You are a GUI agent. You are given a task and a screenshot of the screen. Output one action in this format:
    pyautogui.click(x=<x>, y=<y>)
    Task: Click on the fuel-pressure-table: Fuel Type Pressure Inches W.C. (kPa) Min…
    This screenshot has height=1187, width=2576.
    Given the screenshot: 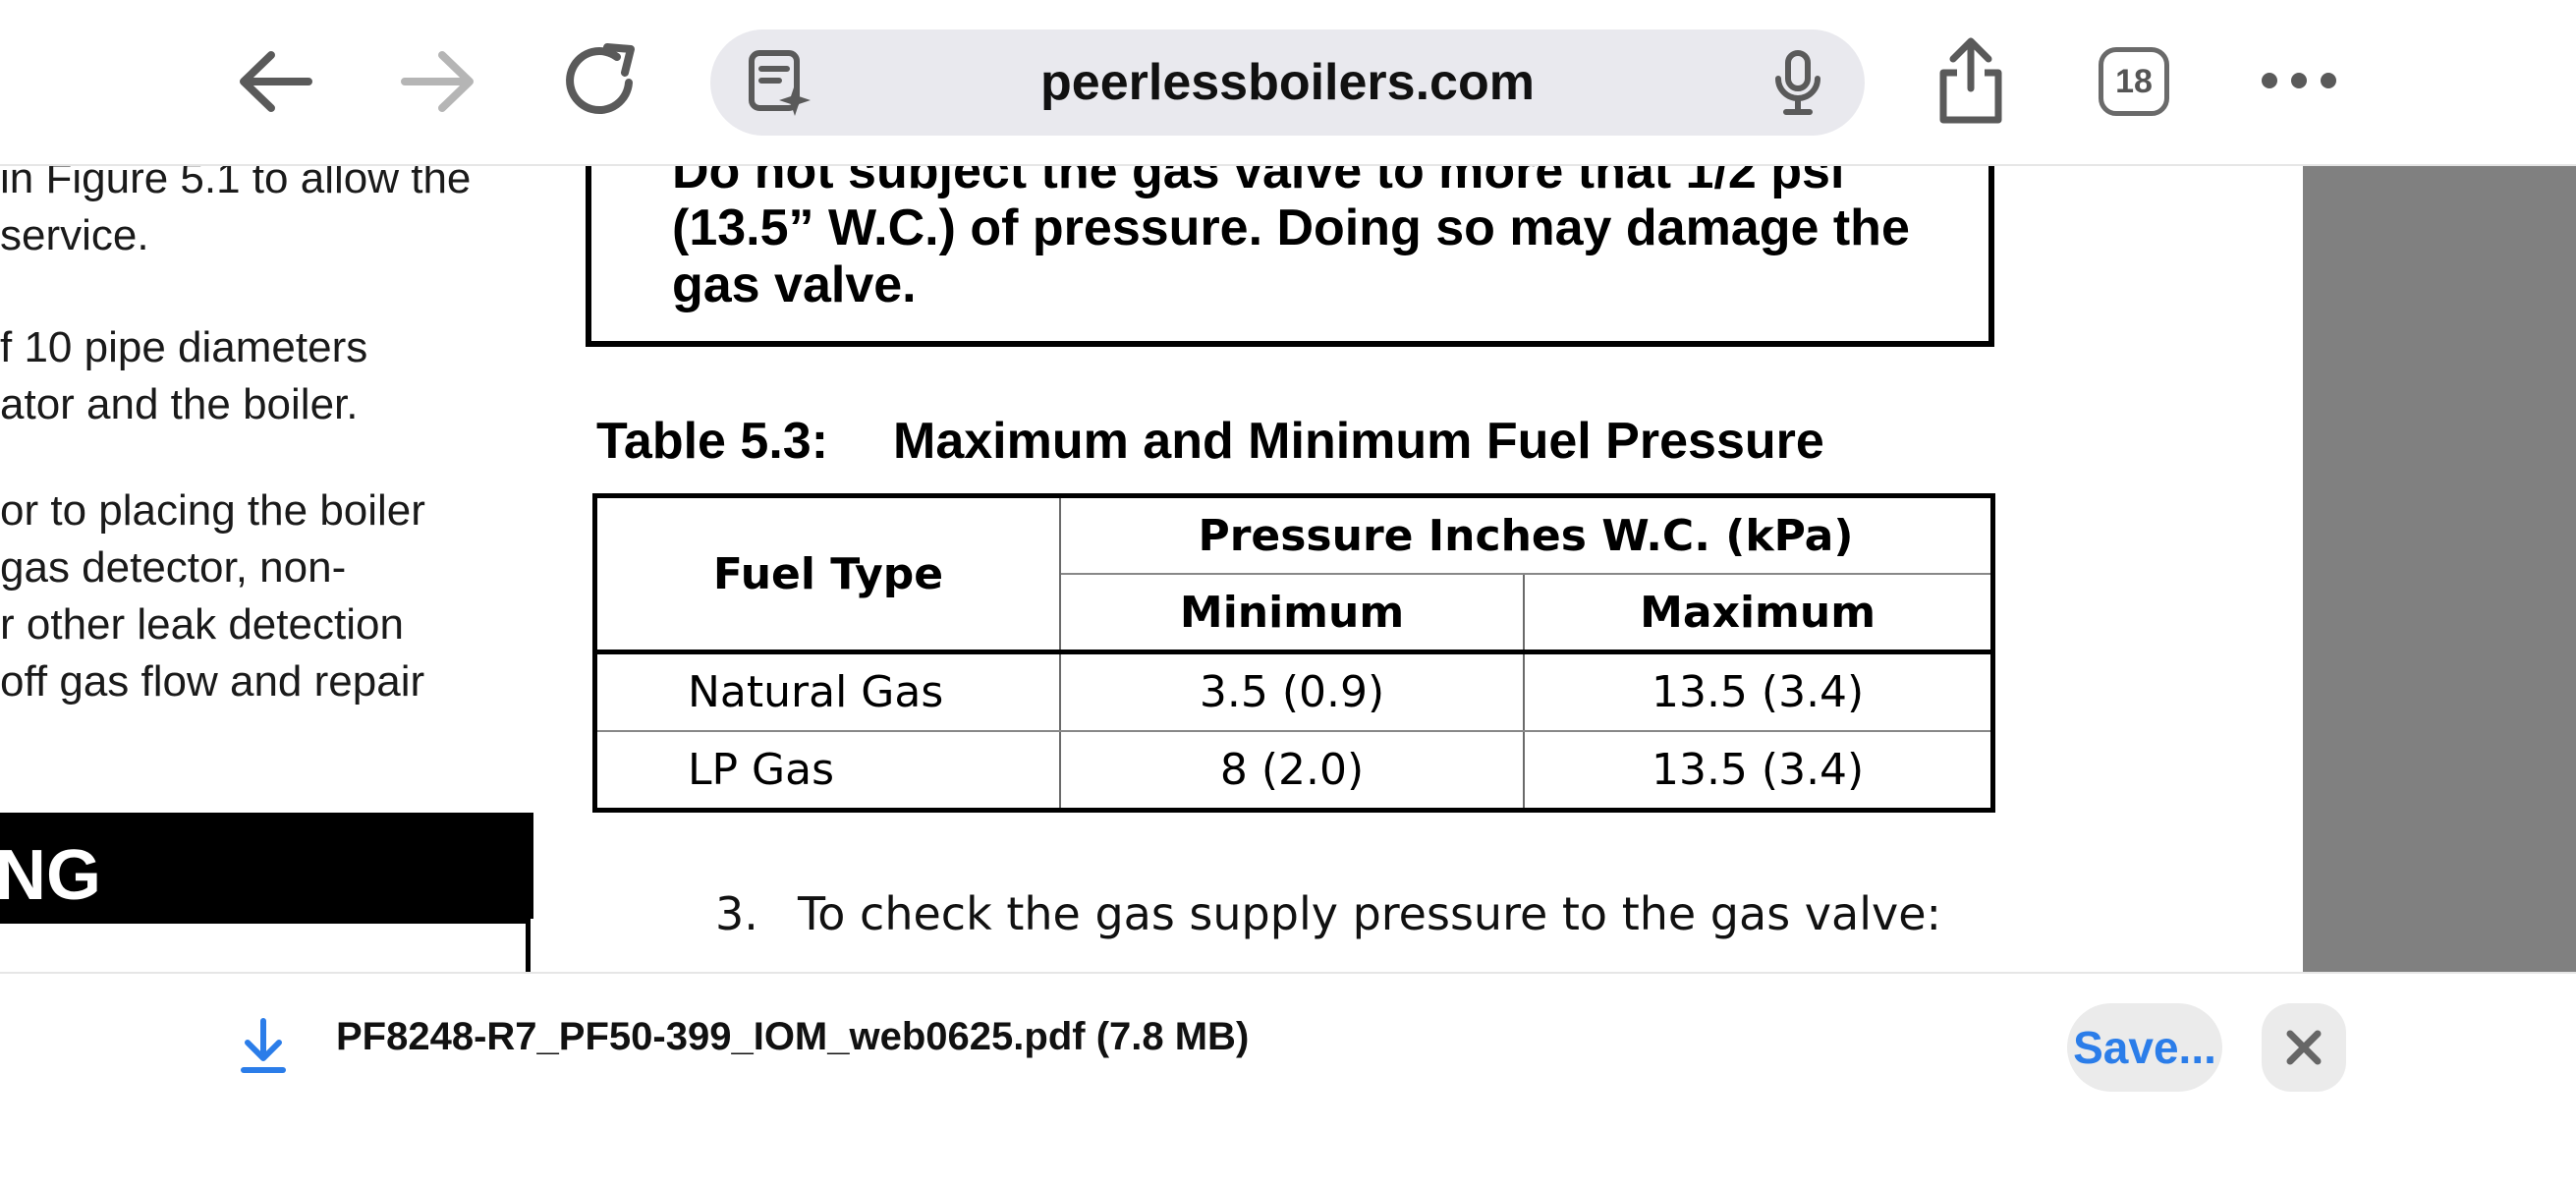 What is the action you would take?
    pyautogui.click(x=1293, y=653)
    